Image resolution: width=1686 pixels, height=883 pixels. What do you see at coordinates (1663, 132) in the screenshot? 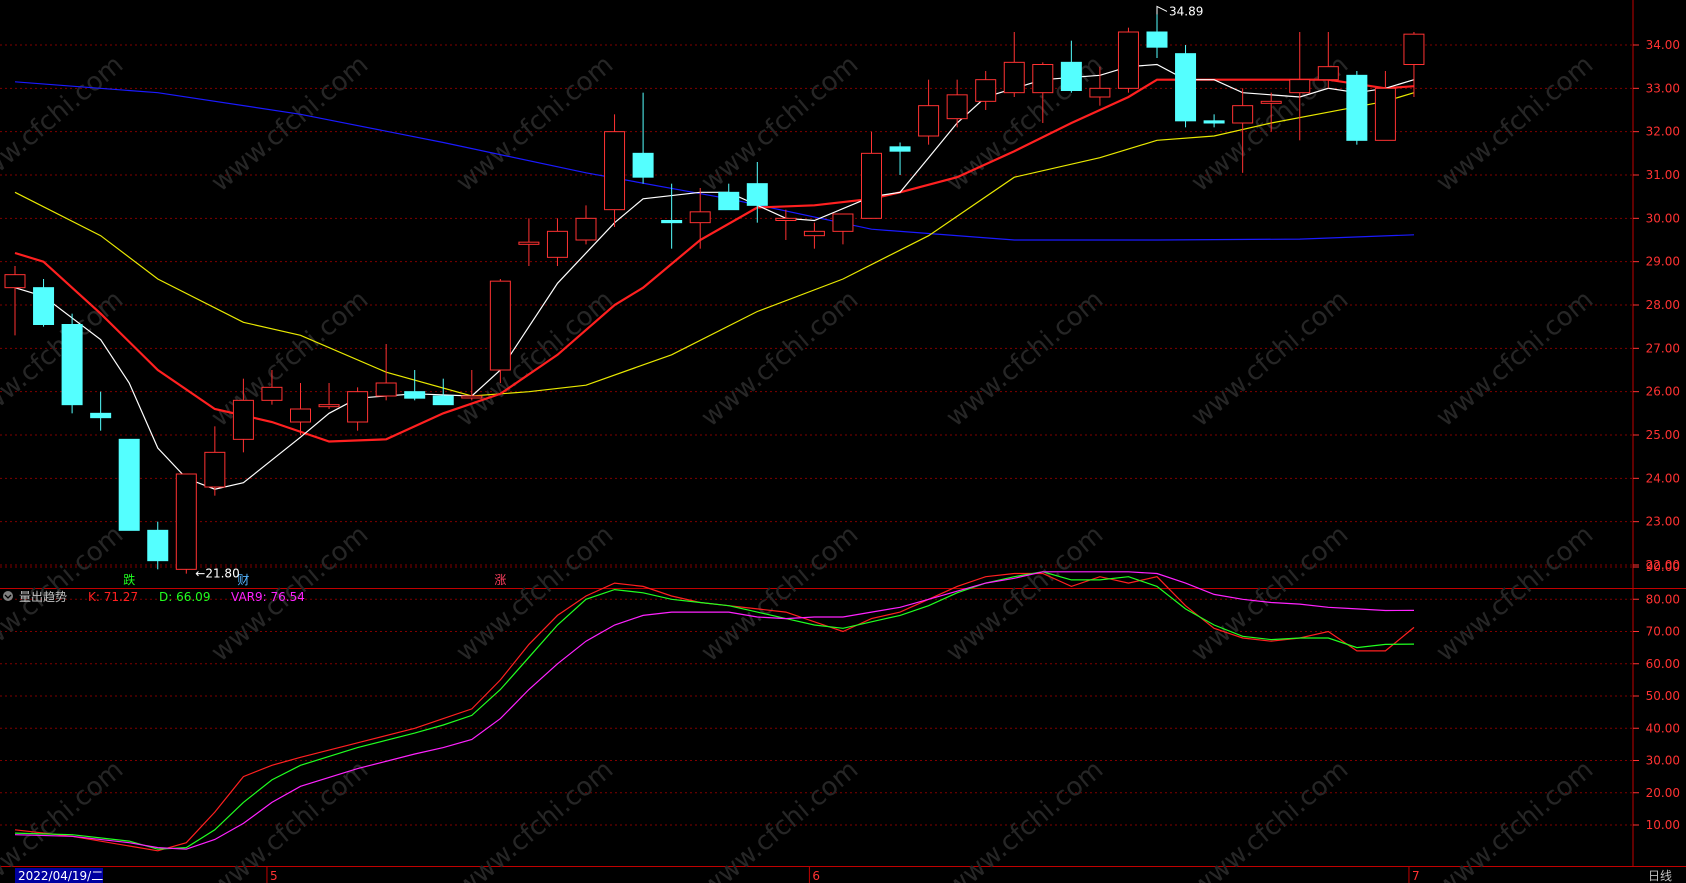
I see `price-tick-label: 32.00` at bounding box center [1663, 132].